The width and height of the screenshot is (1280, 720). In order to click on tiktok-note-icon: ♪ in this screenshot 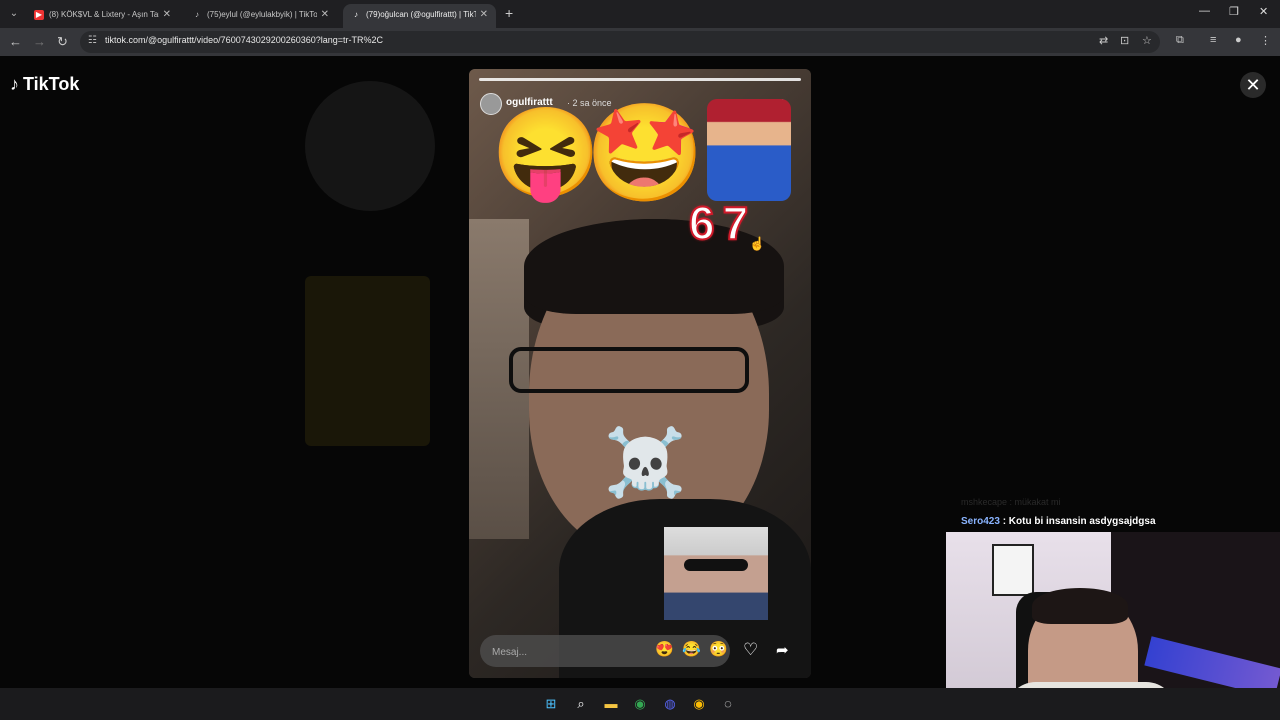, I will do `click(14, 84)`.